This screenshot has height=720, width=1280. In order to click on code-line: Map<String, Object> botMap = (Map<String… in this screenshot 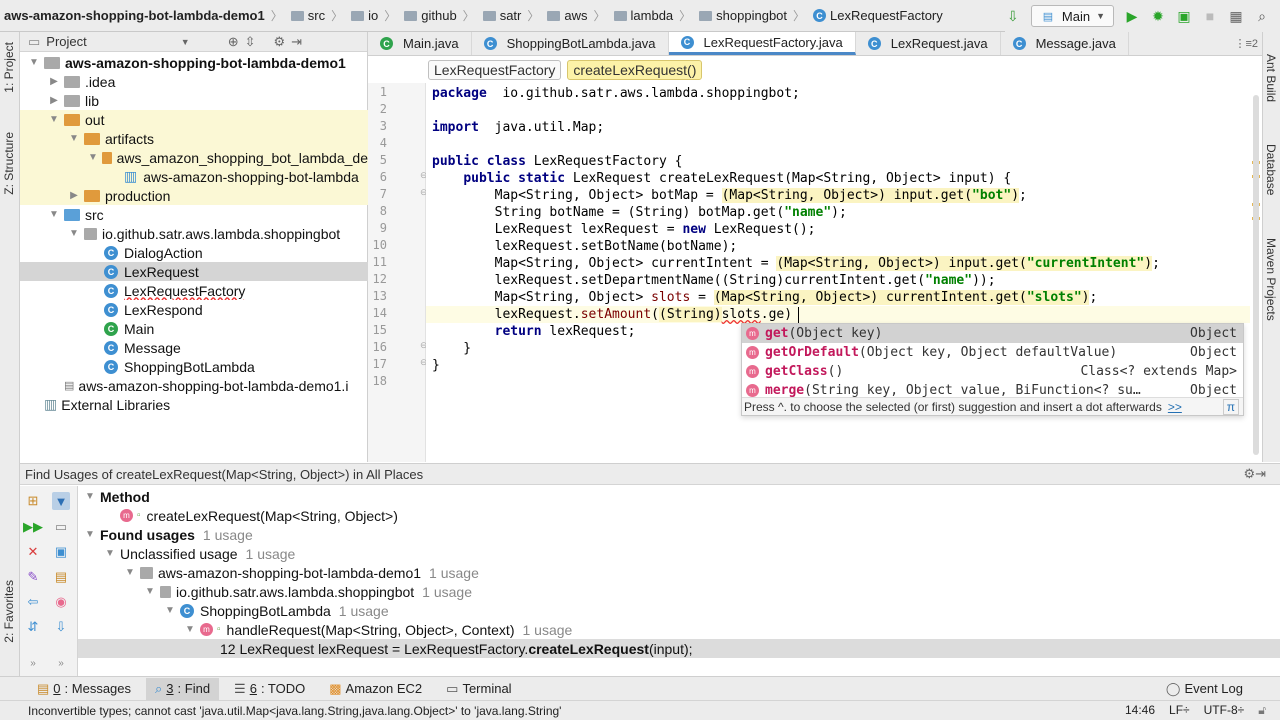, I will do `click(729, 195)`.